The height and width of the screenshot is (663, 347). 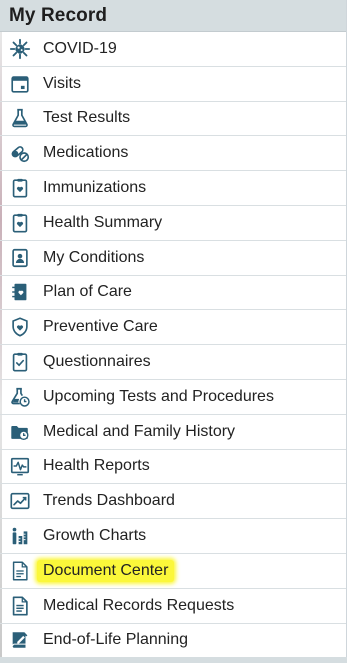 What do you see at coordinates (20, 640) in the screenshot?
I see `book-pen-icon` at bounding box center [20, 640].